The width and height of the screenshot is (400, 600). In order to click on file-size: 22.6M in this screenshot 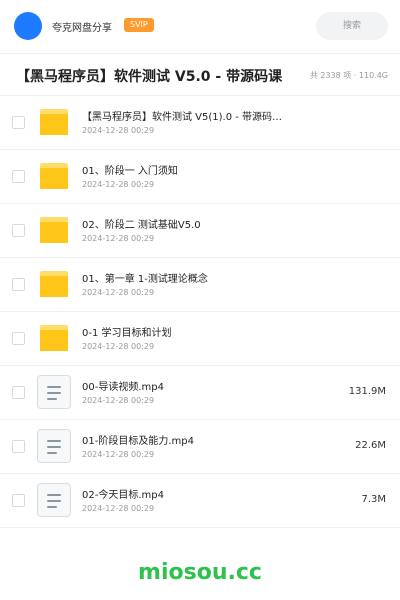, I will do `click(370, 445)`.